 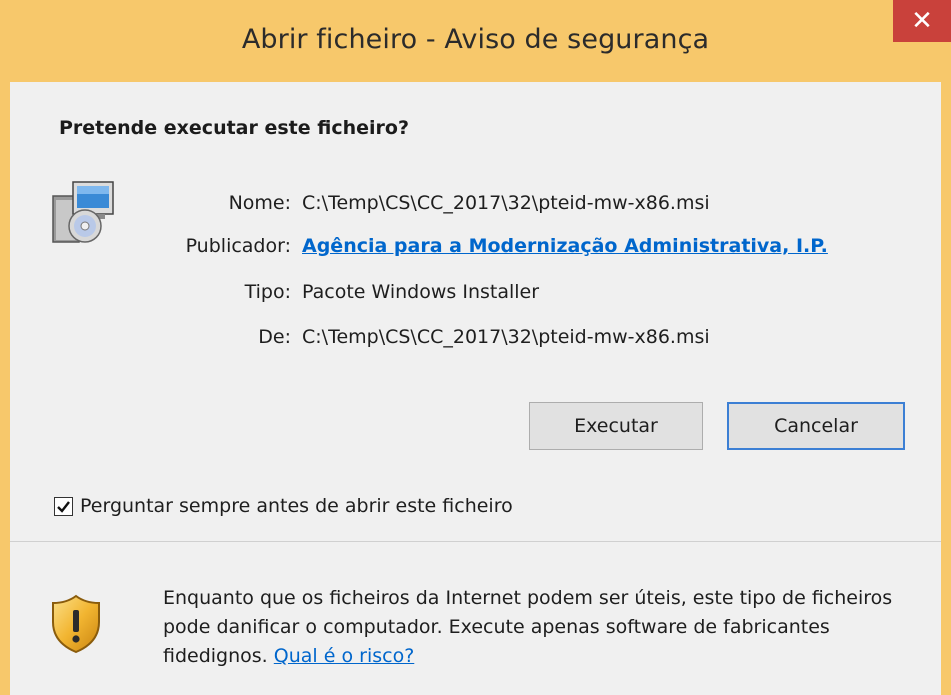 I want to click on close-icon: ✕, so click(x=922, y=21).